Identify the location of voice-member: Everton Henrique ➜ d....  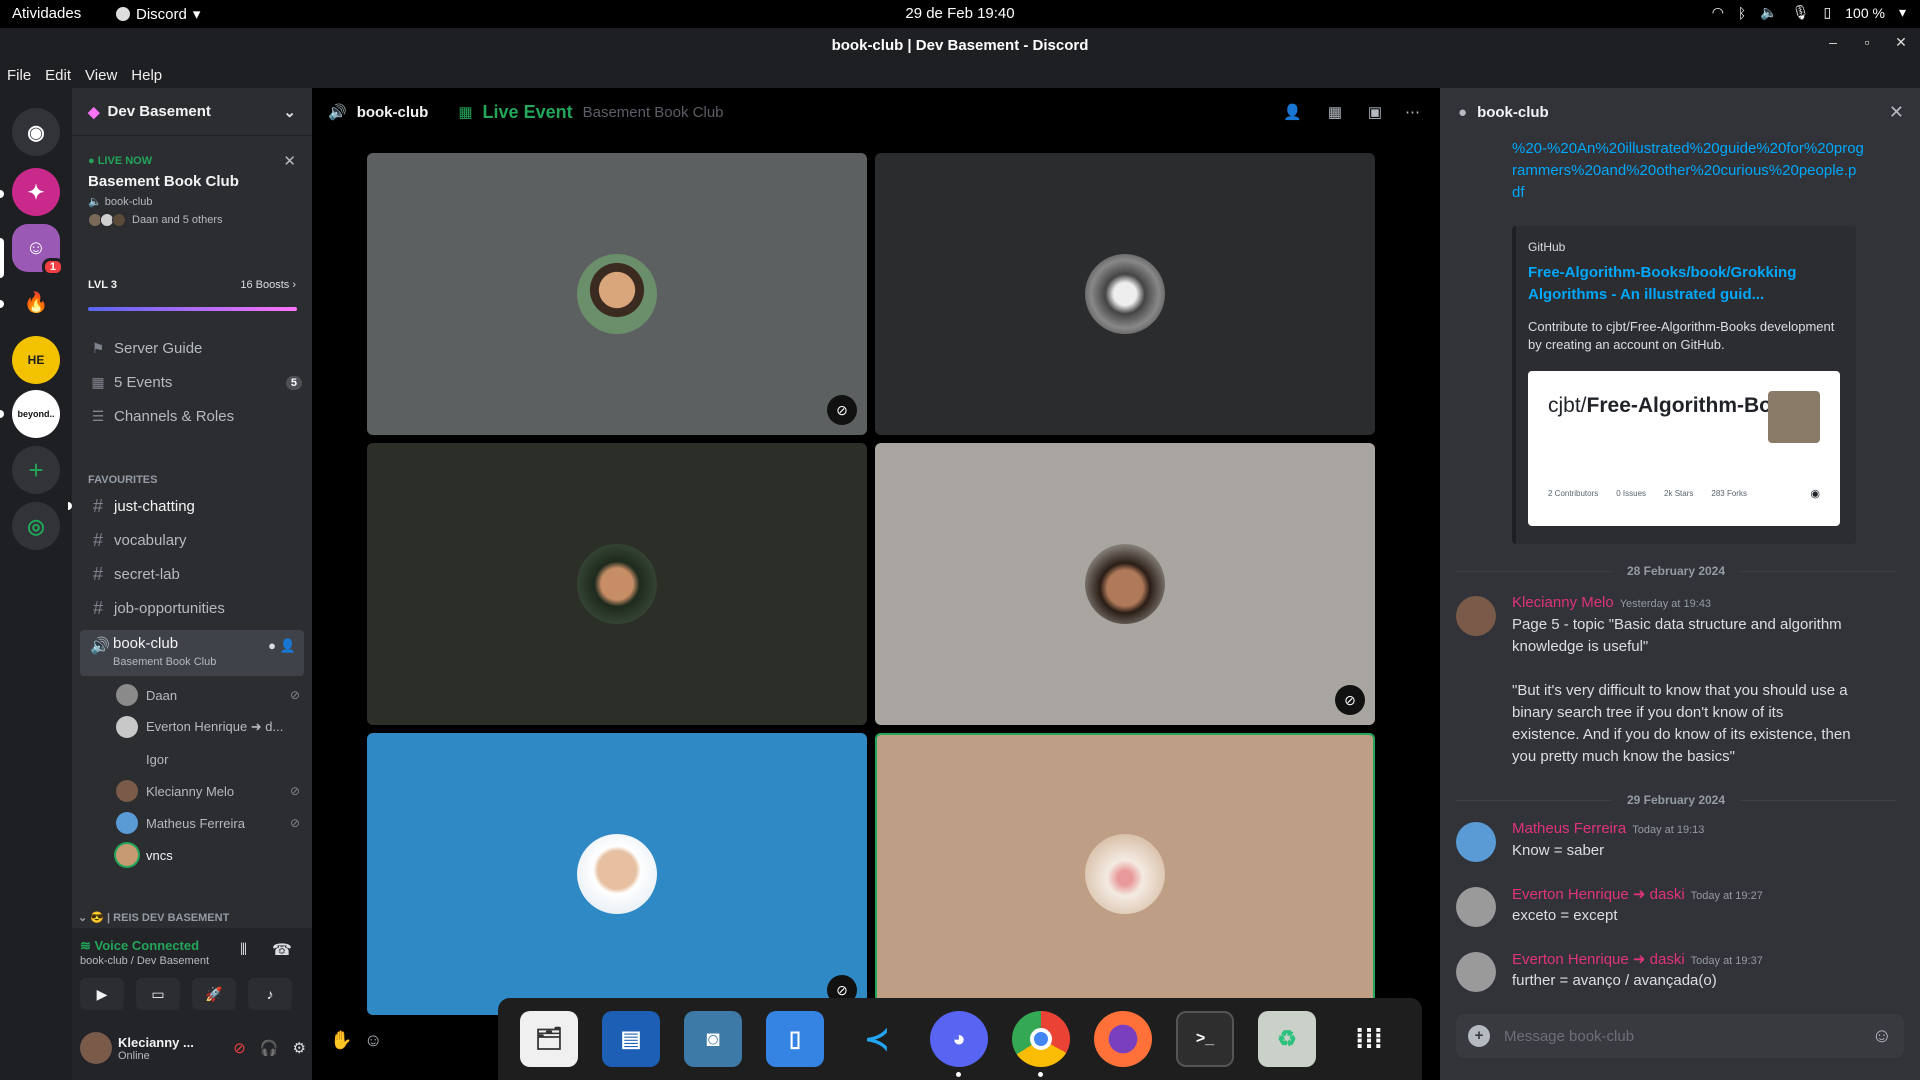
(208, 727).